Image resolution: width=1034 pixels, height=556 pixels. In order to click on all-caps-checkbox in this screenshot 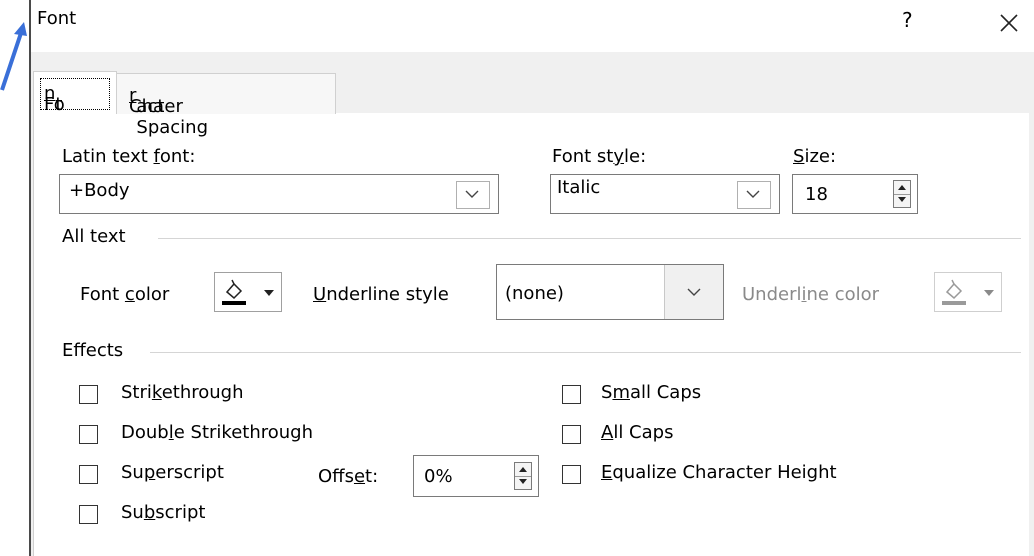, I will do `click(571, 434)`.